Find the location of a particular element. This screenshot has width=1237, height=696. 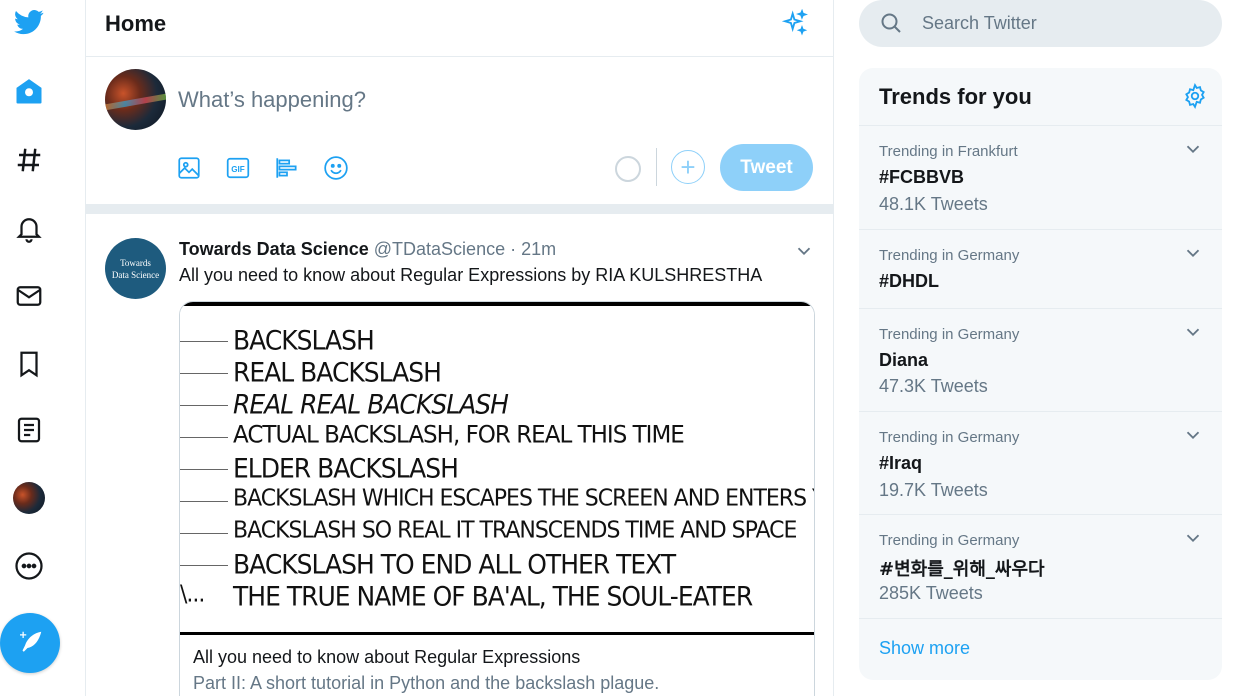

bell-icon is located at coordinates (29, 228).